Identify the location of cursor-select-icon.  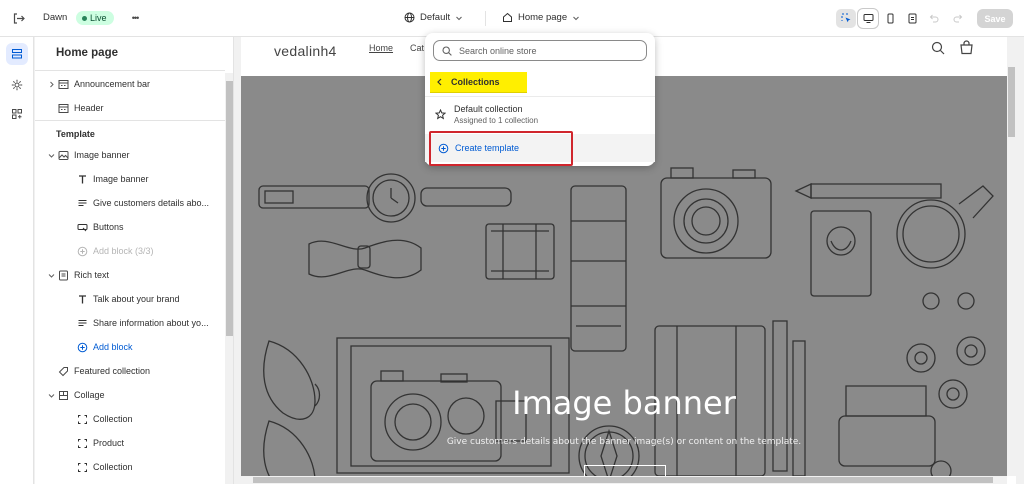
(845, 18).